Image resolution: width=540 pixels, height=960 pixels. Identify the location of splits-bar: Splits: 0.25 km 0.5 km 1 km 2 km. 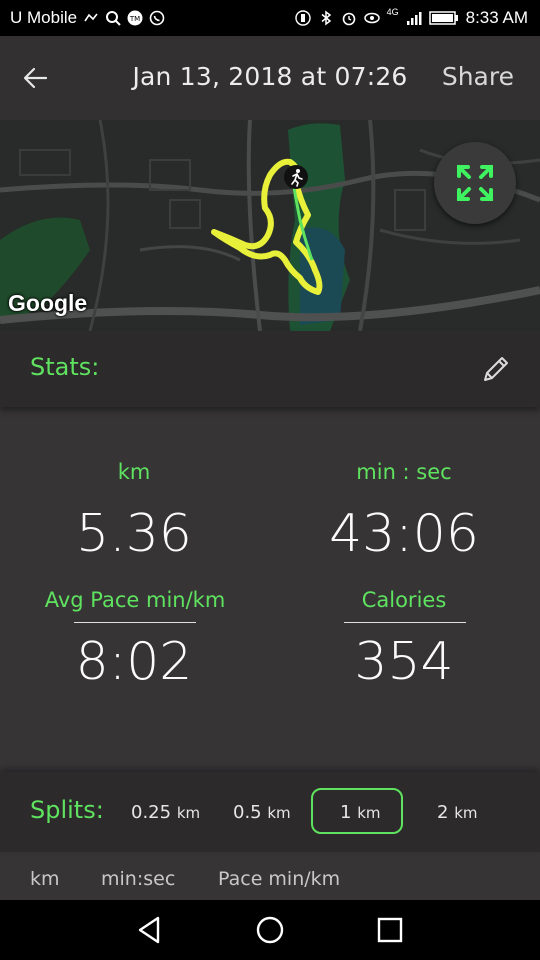
(270, 812).